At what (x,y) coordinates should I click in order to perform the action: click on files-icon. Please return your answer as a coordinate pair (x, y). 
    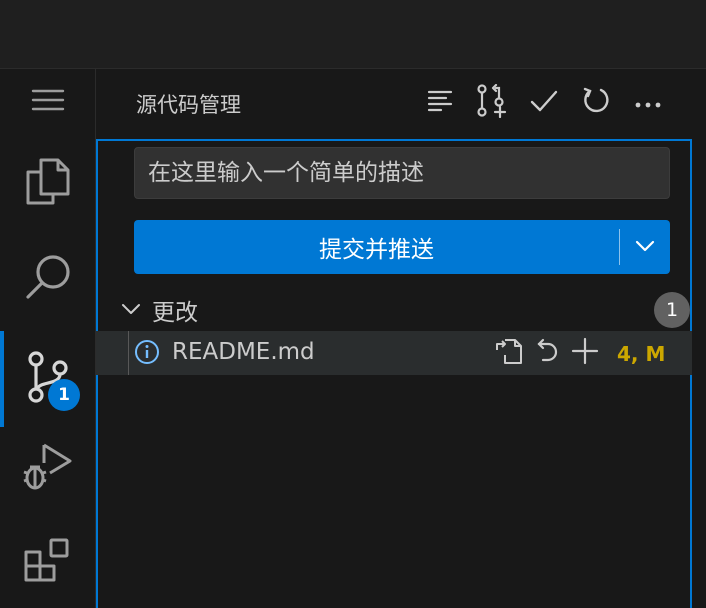
    Looking at the image, I should click on (48, 183).